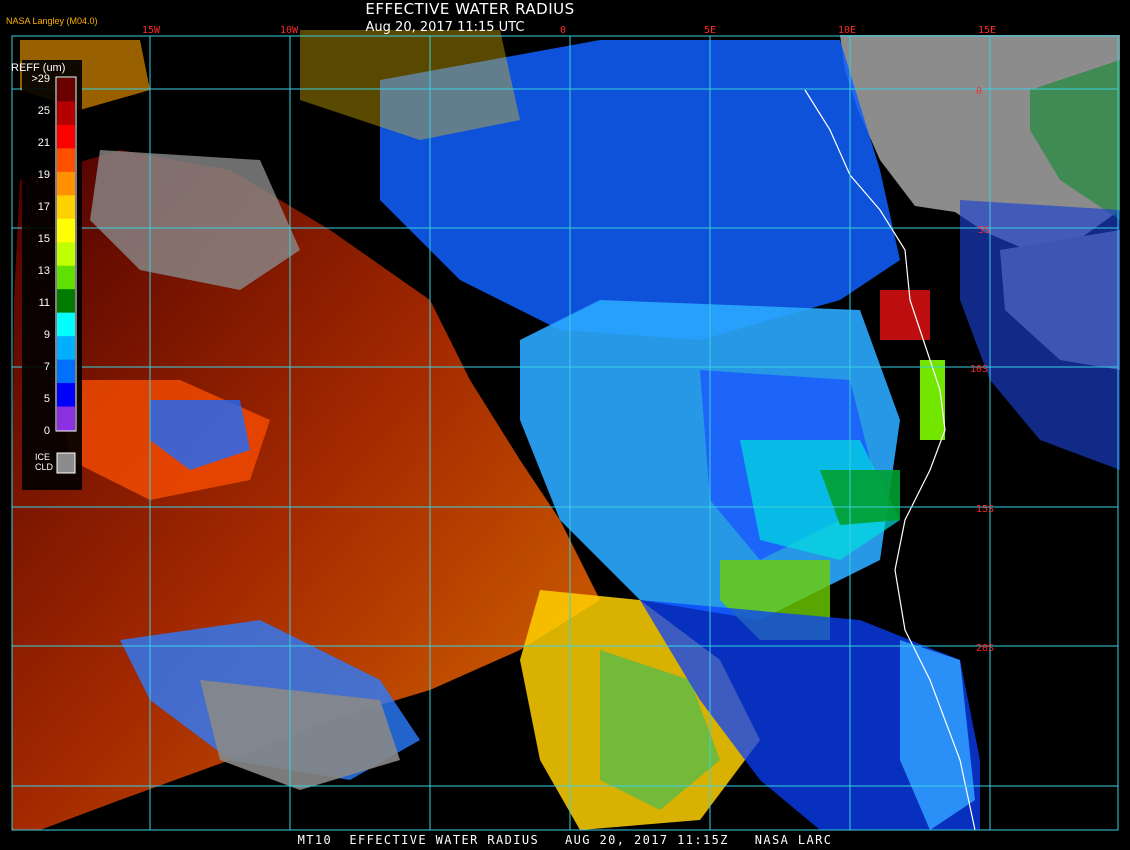  What do you see at coordinates (52, 21) in the screenshot?
I see `credit-label: NASA Langley (M04.0)` at bounding box center [52, 21].